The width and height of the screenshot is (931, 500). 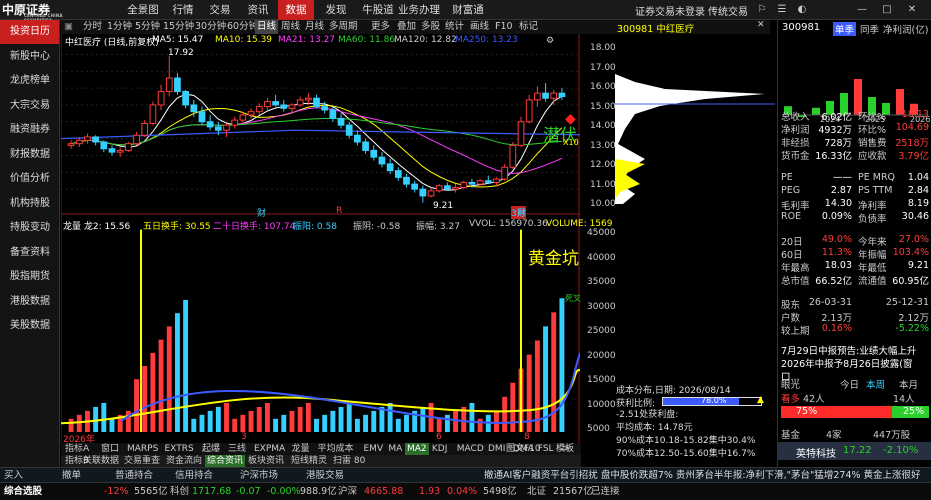 I want to click on toolbar-btn-10: 更多, so click(x=380, y=27).